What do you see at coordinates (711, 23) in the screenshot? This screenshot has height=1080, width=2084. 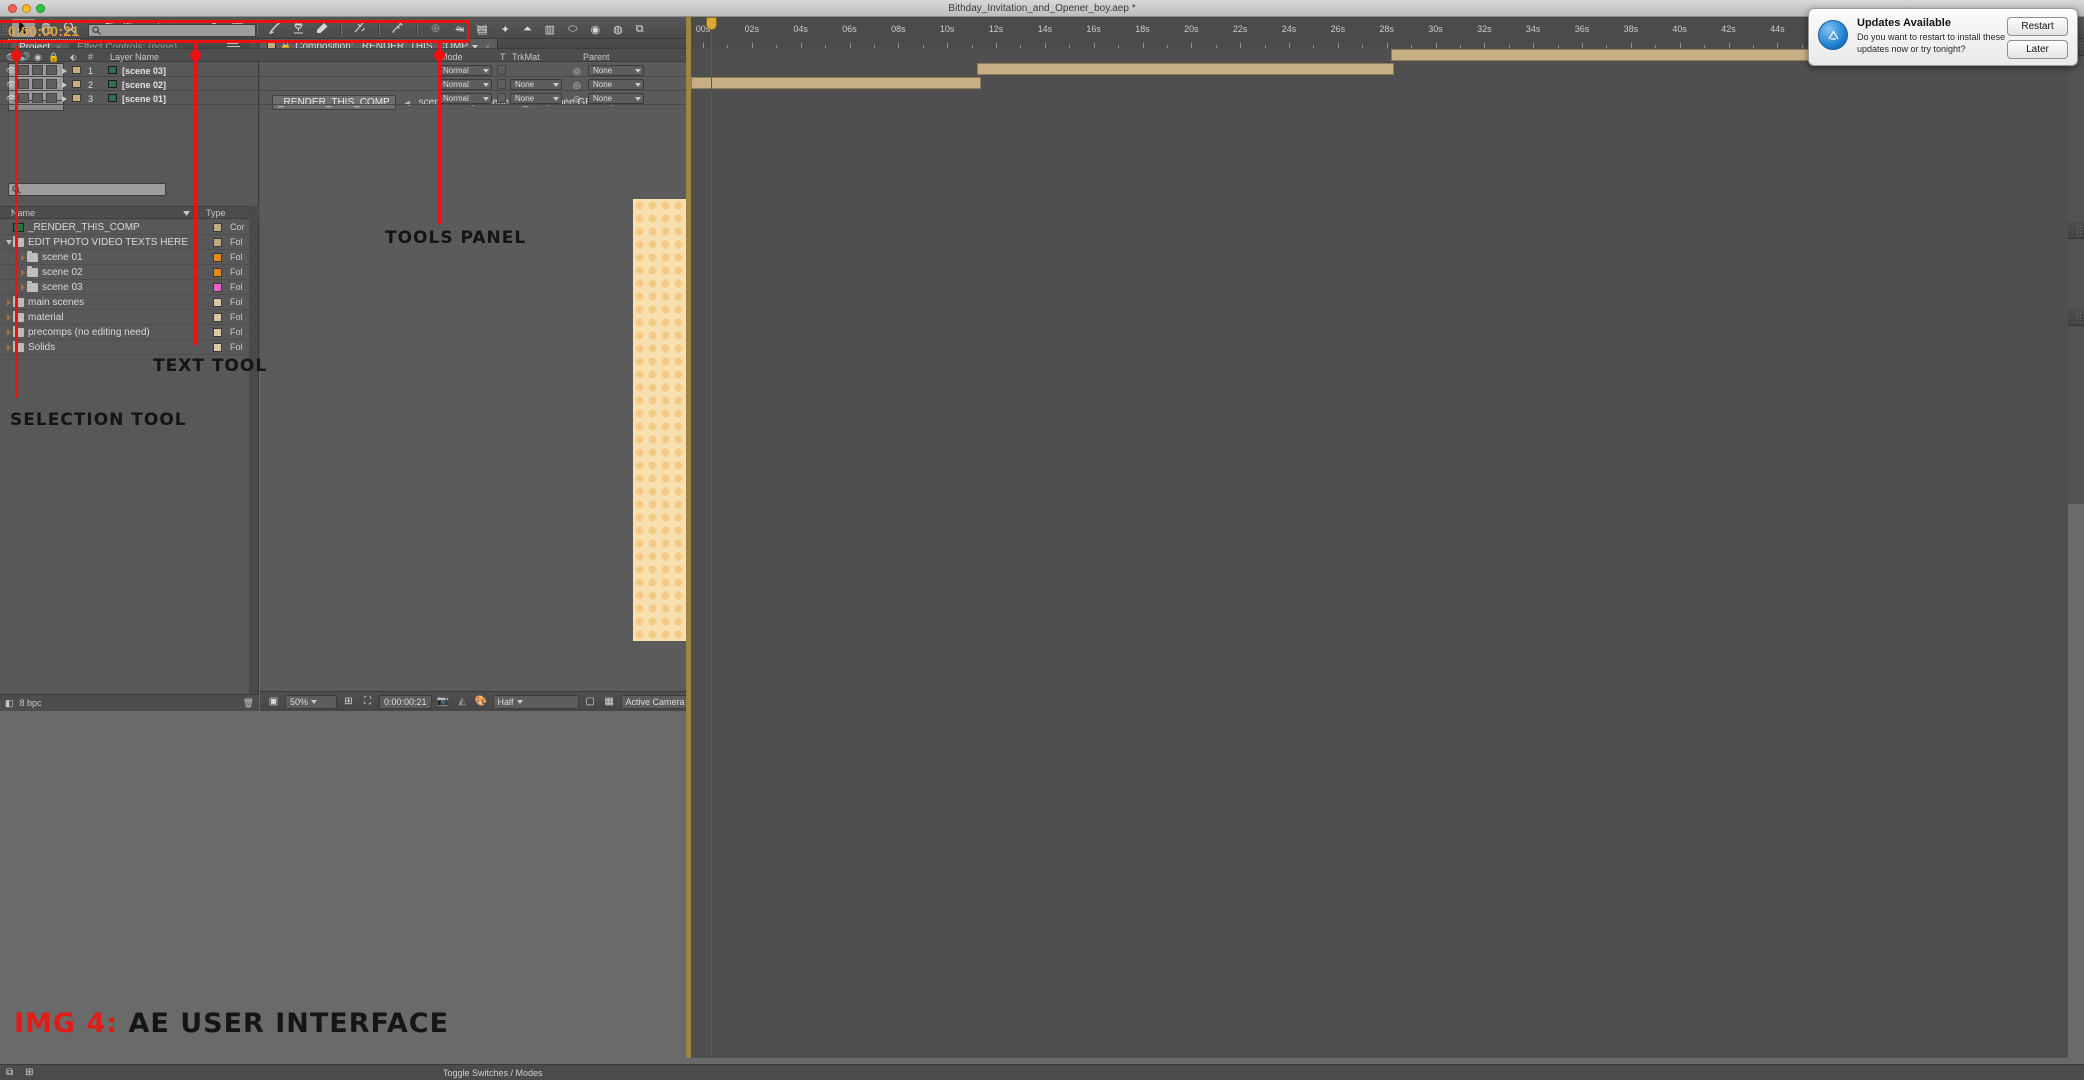 I see `playhead-handle` at bounding box center [711, 23].